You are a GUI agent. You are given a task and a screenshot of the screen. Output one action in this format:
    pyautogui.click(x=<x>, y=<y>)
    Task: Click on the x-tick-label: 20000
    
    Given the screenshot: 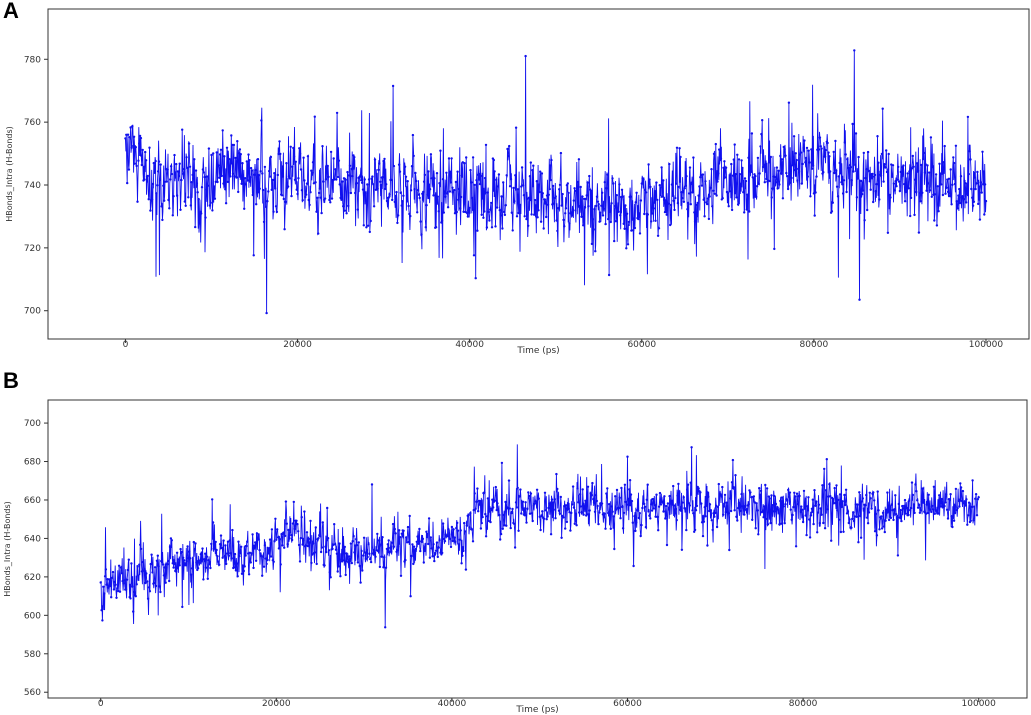 What is the action you would take?
    pyautogui.click(x=276, y=704)
    